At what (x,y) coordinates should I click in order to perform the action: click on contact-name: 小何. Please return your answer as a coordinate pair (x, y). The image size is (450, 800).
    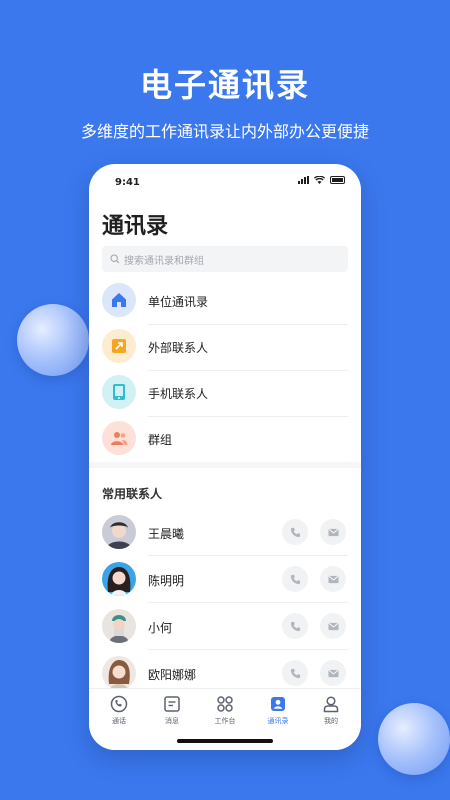
    Looking at the image, I should click on (160, 628).